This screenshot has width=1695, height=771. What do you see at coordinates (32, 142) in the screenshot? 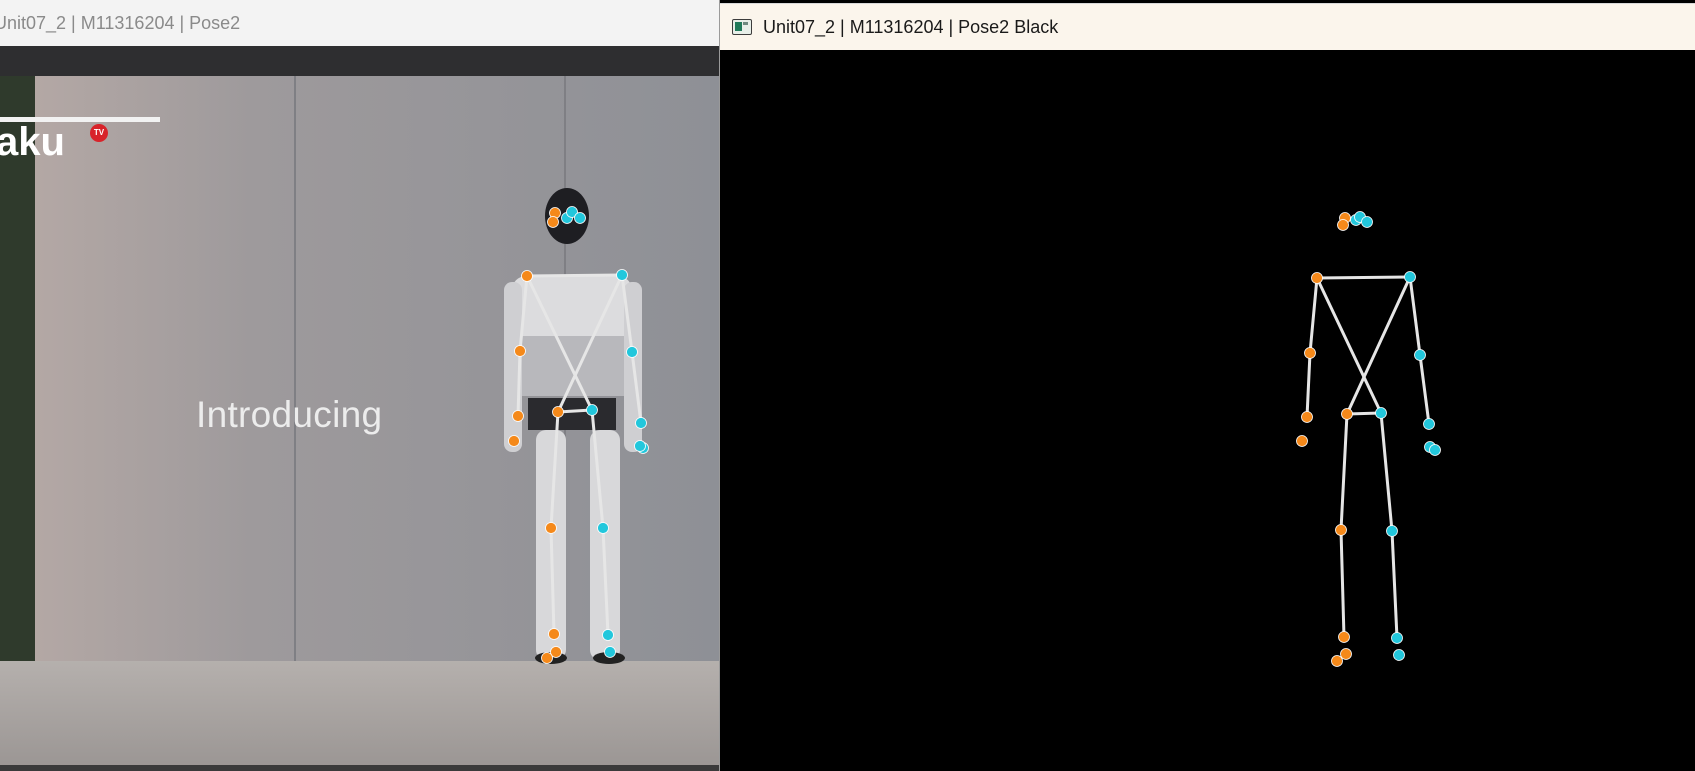
I see `brand-logo-text: aku` at bounding box center [32, 142].